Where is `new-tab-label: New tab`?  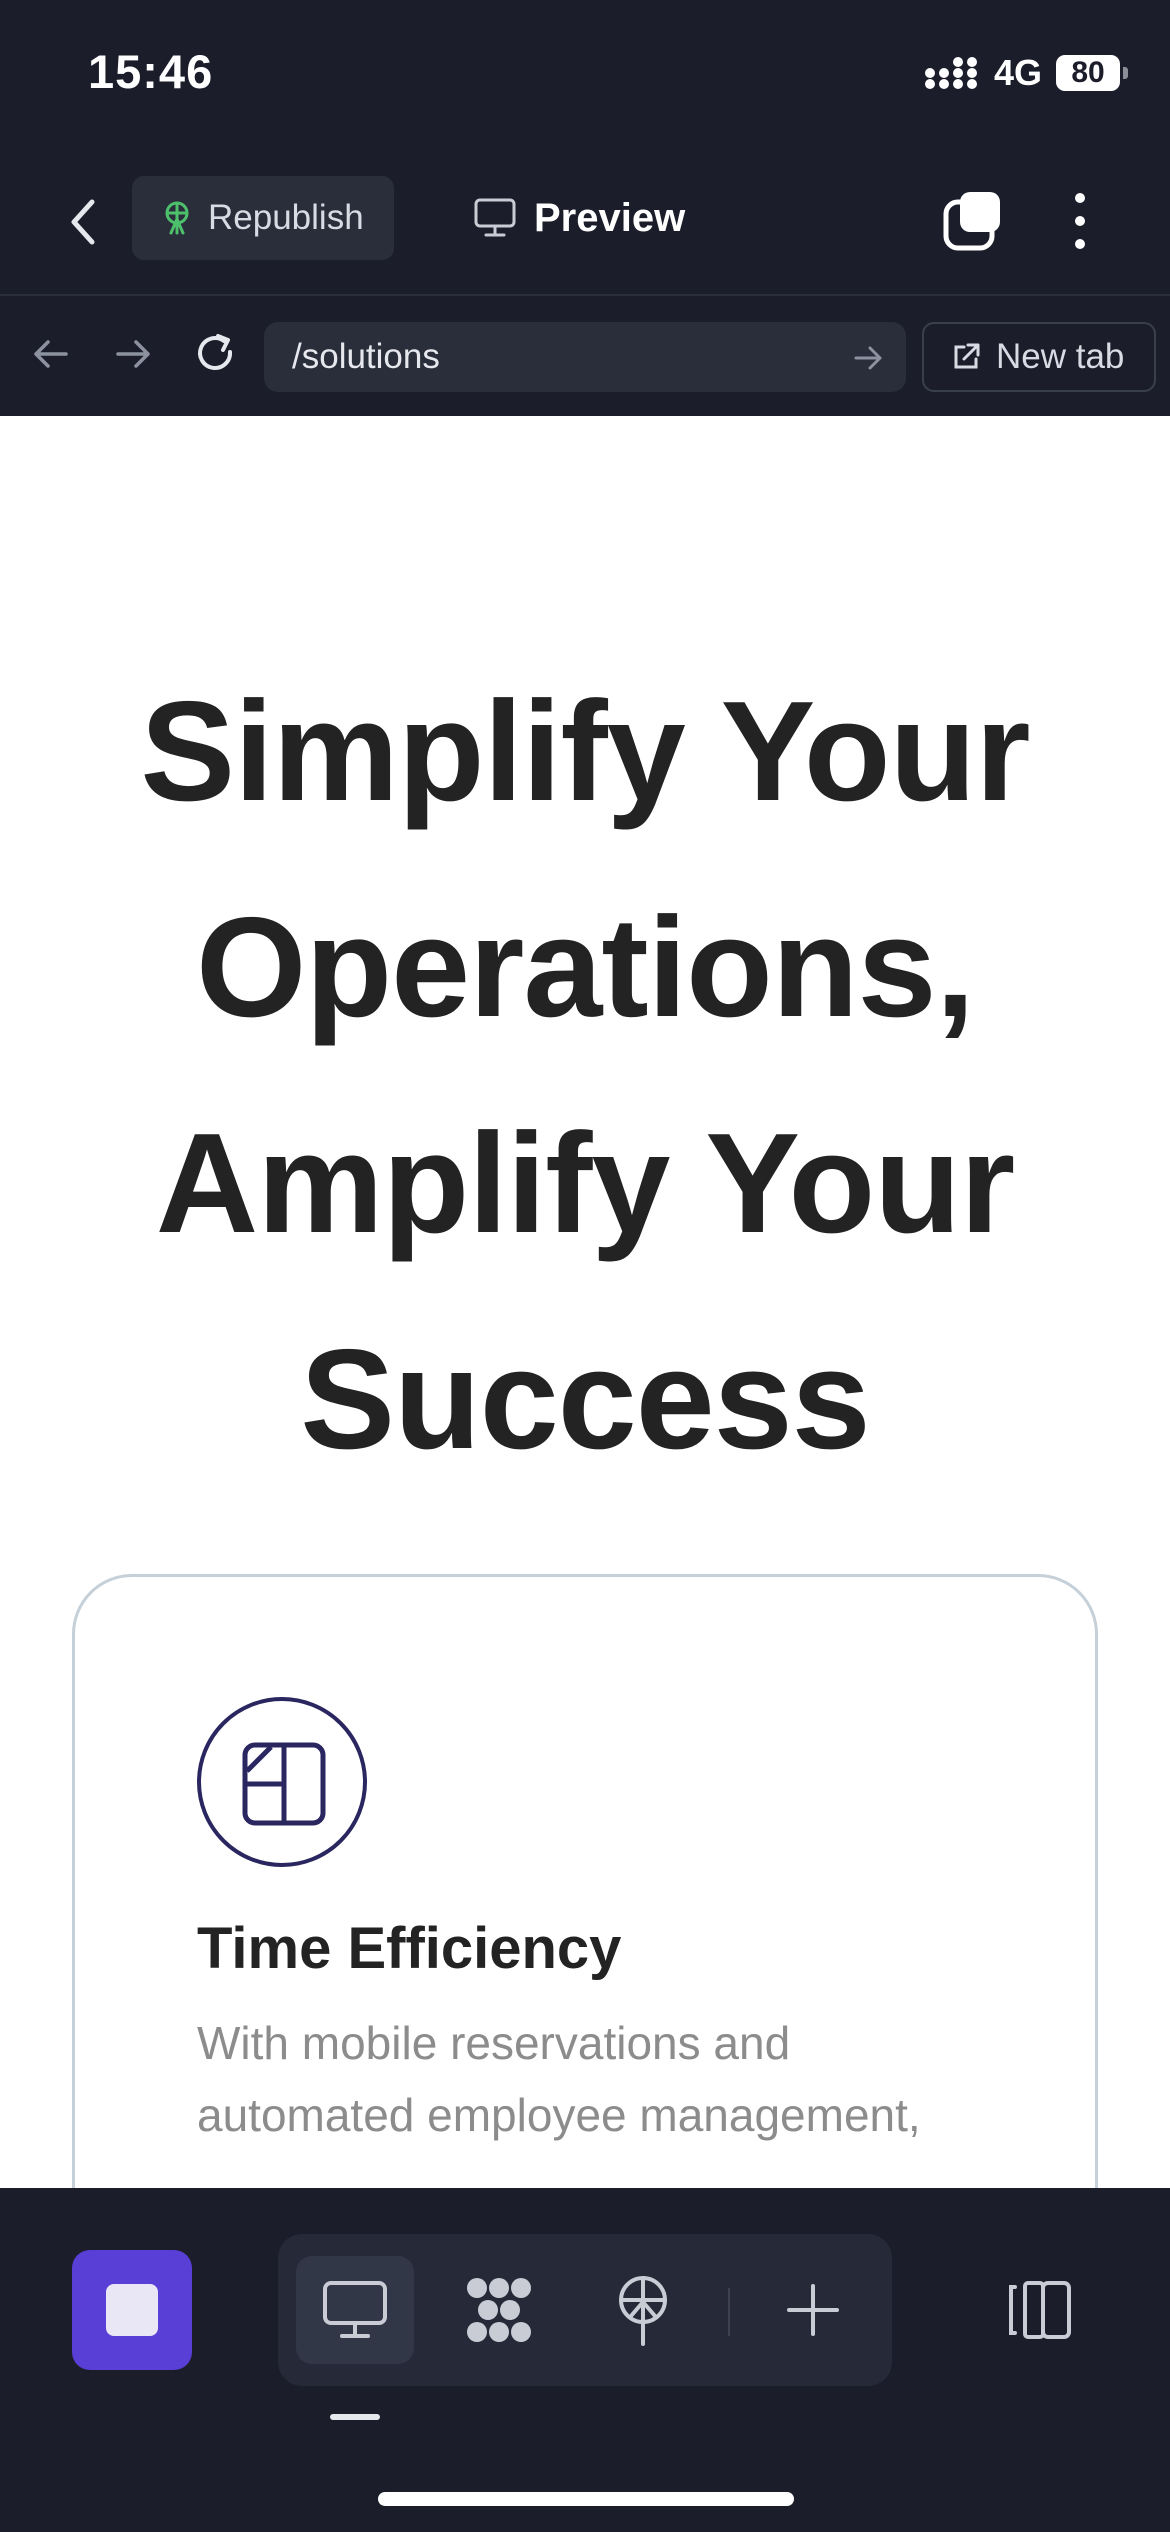
new-tab-label: New tab is located at coordinates (1060, 356).